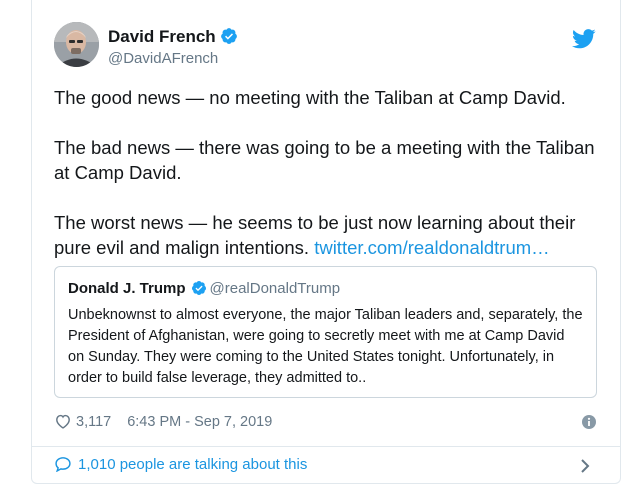  I want to click on quoted-tweet-header: Donald J. Trump @realDonaldTrump, so click(325, 289).